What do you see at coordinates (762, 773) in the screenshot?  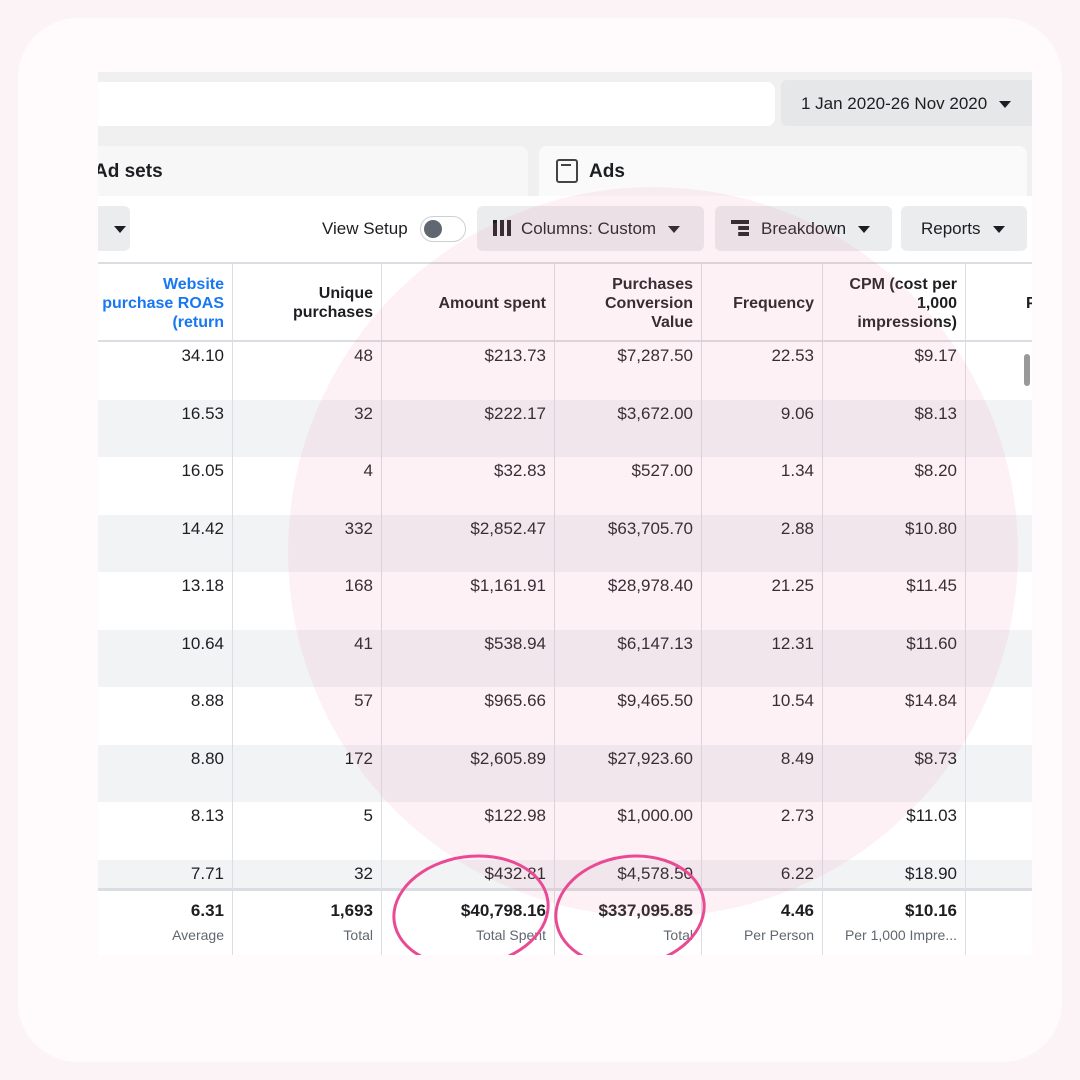 I see `table-cell: 8.49` at bounding box center [762, 773].